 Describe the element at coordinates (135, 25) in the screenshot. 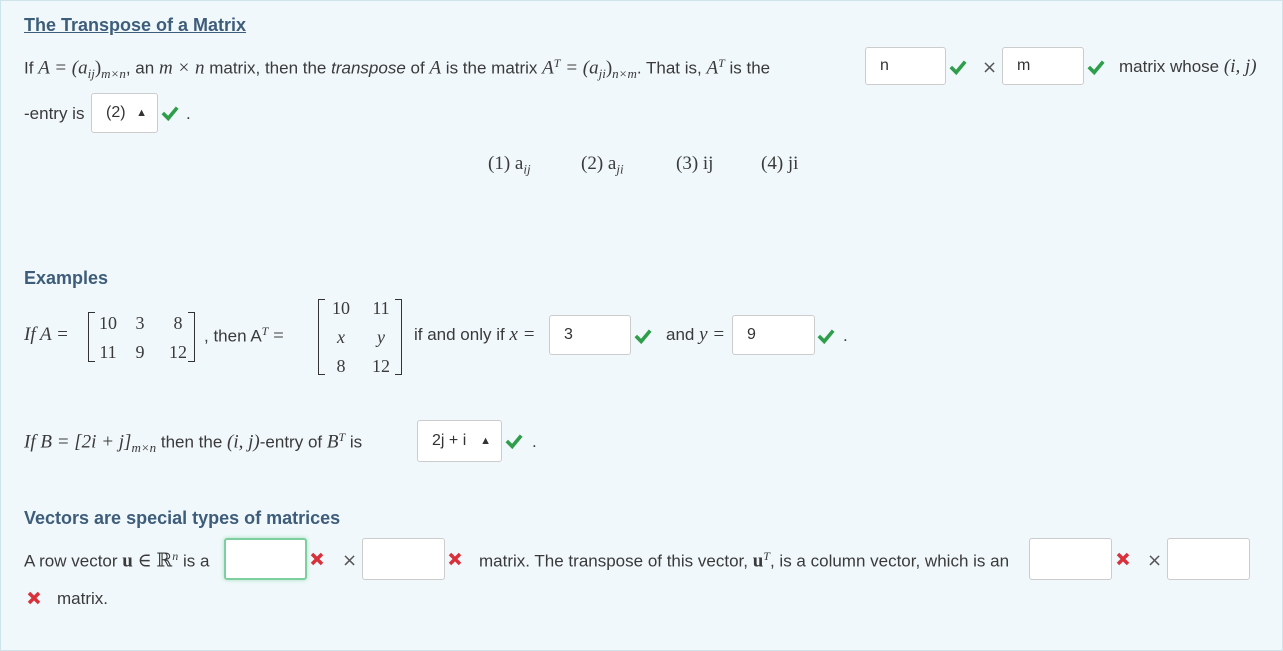

I see `section-title: The Transpose of a Matrix` at that location.